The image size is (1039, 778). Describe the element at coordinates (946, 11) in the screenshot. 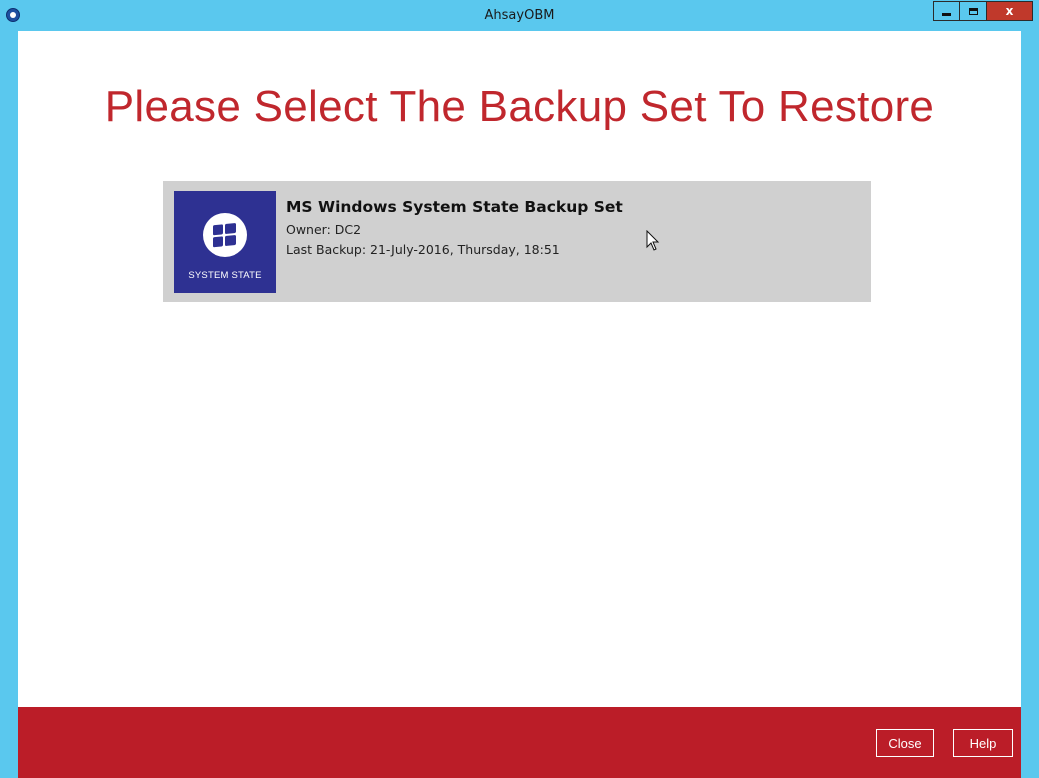

I see `minimize-button` at that location.